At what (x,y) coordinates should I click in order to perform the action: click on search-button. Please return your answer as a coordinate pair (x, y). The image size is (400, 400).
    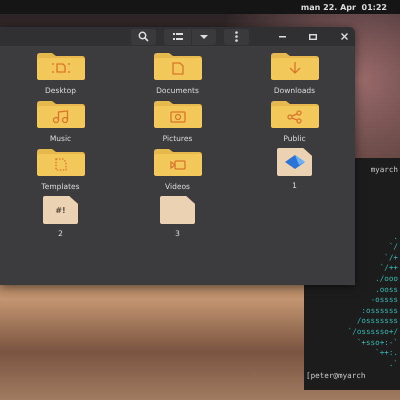
    Looking at the image, I should click on (143, 36).